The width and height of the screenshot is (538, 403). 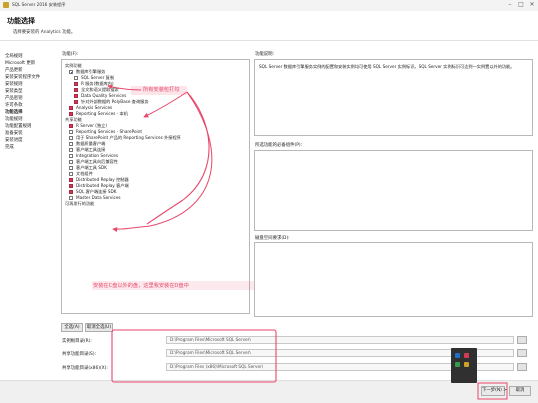 What do you see at coordinates (21, 21) in the screenshot?
I see `page-title: 功能选择` at bounding box center [21, 21].